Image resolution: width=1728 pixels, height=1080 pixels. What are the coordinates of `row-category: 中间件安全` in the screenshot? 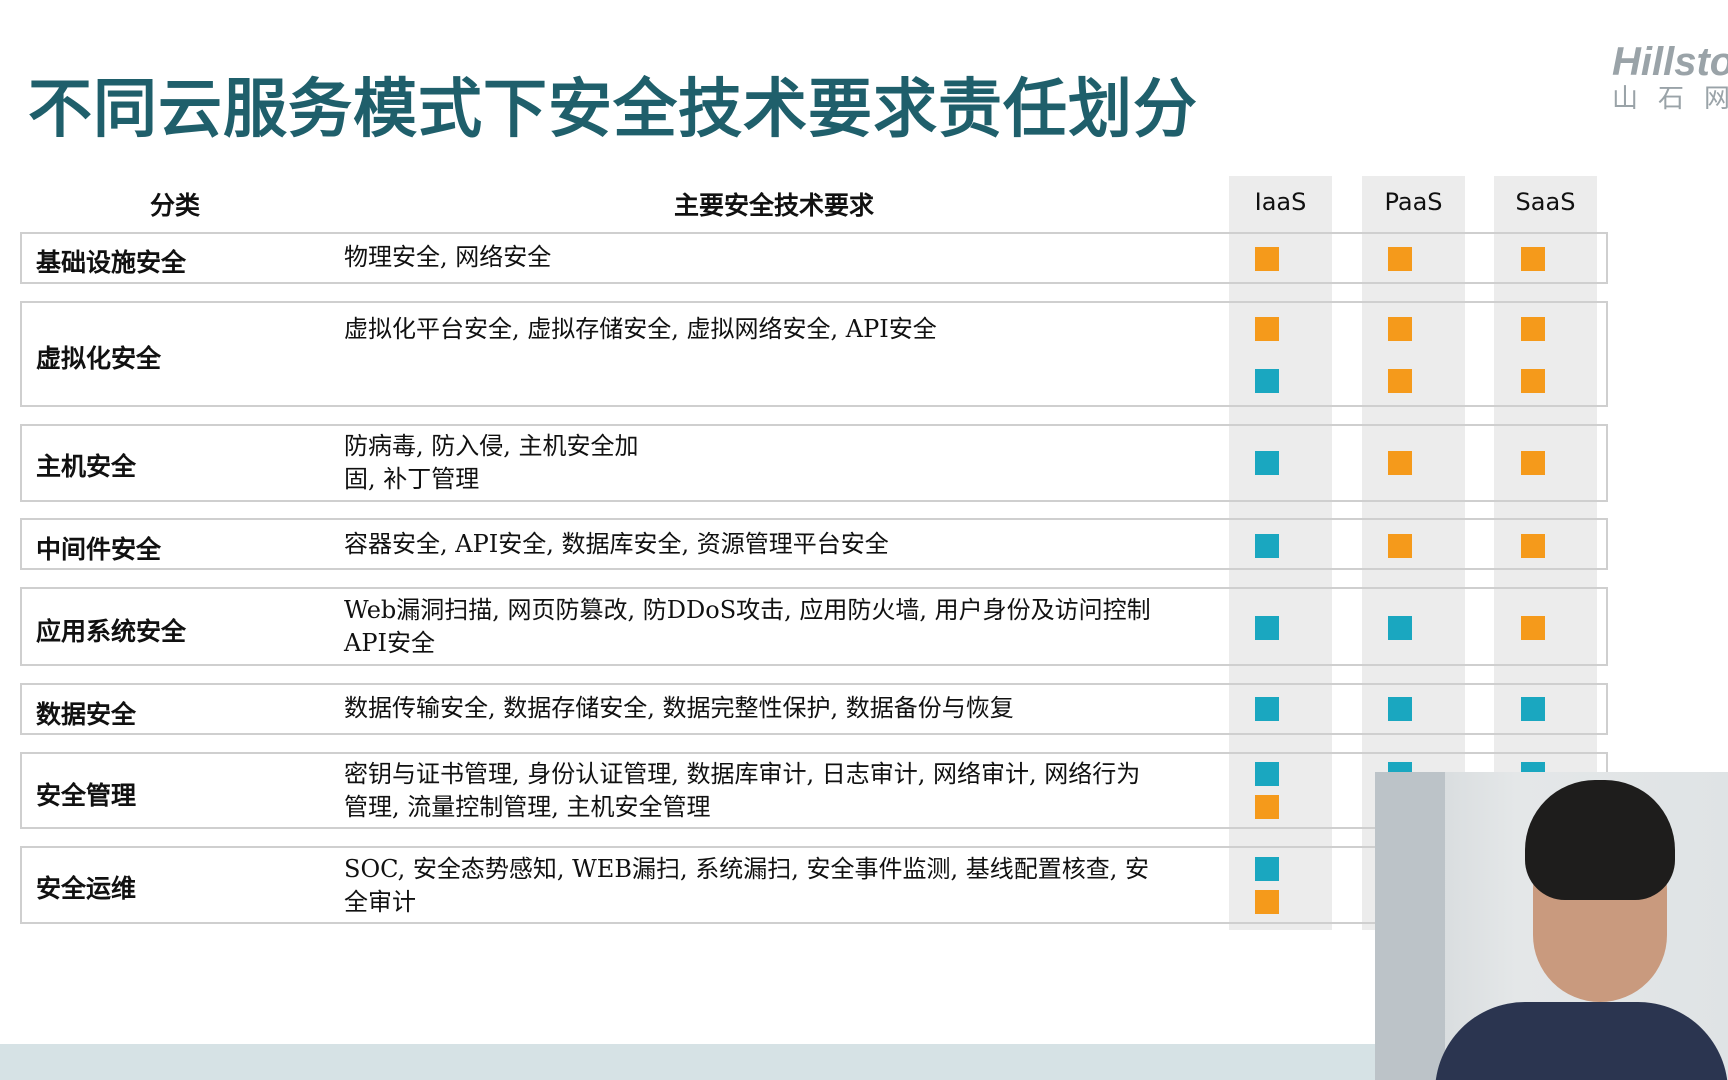 It's located at (99, 549).